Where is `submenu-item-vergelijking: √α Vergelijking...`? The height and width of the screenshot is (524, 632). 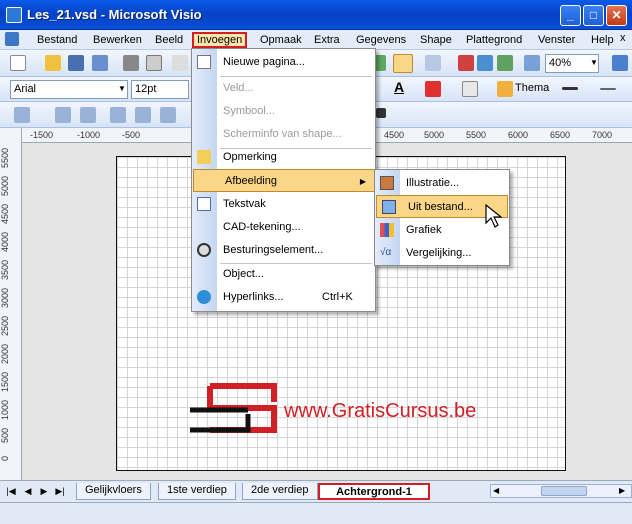 submenu-item-vergelijking: √α Vergelijking... is located at coordinates (442, 253).